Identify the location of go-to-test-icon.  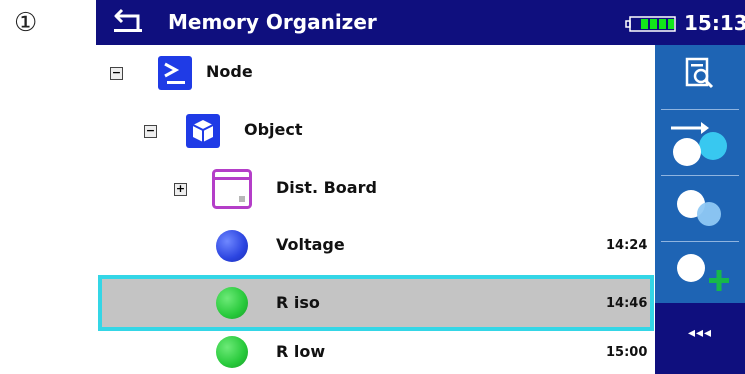
(699, 144).